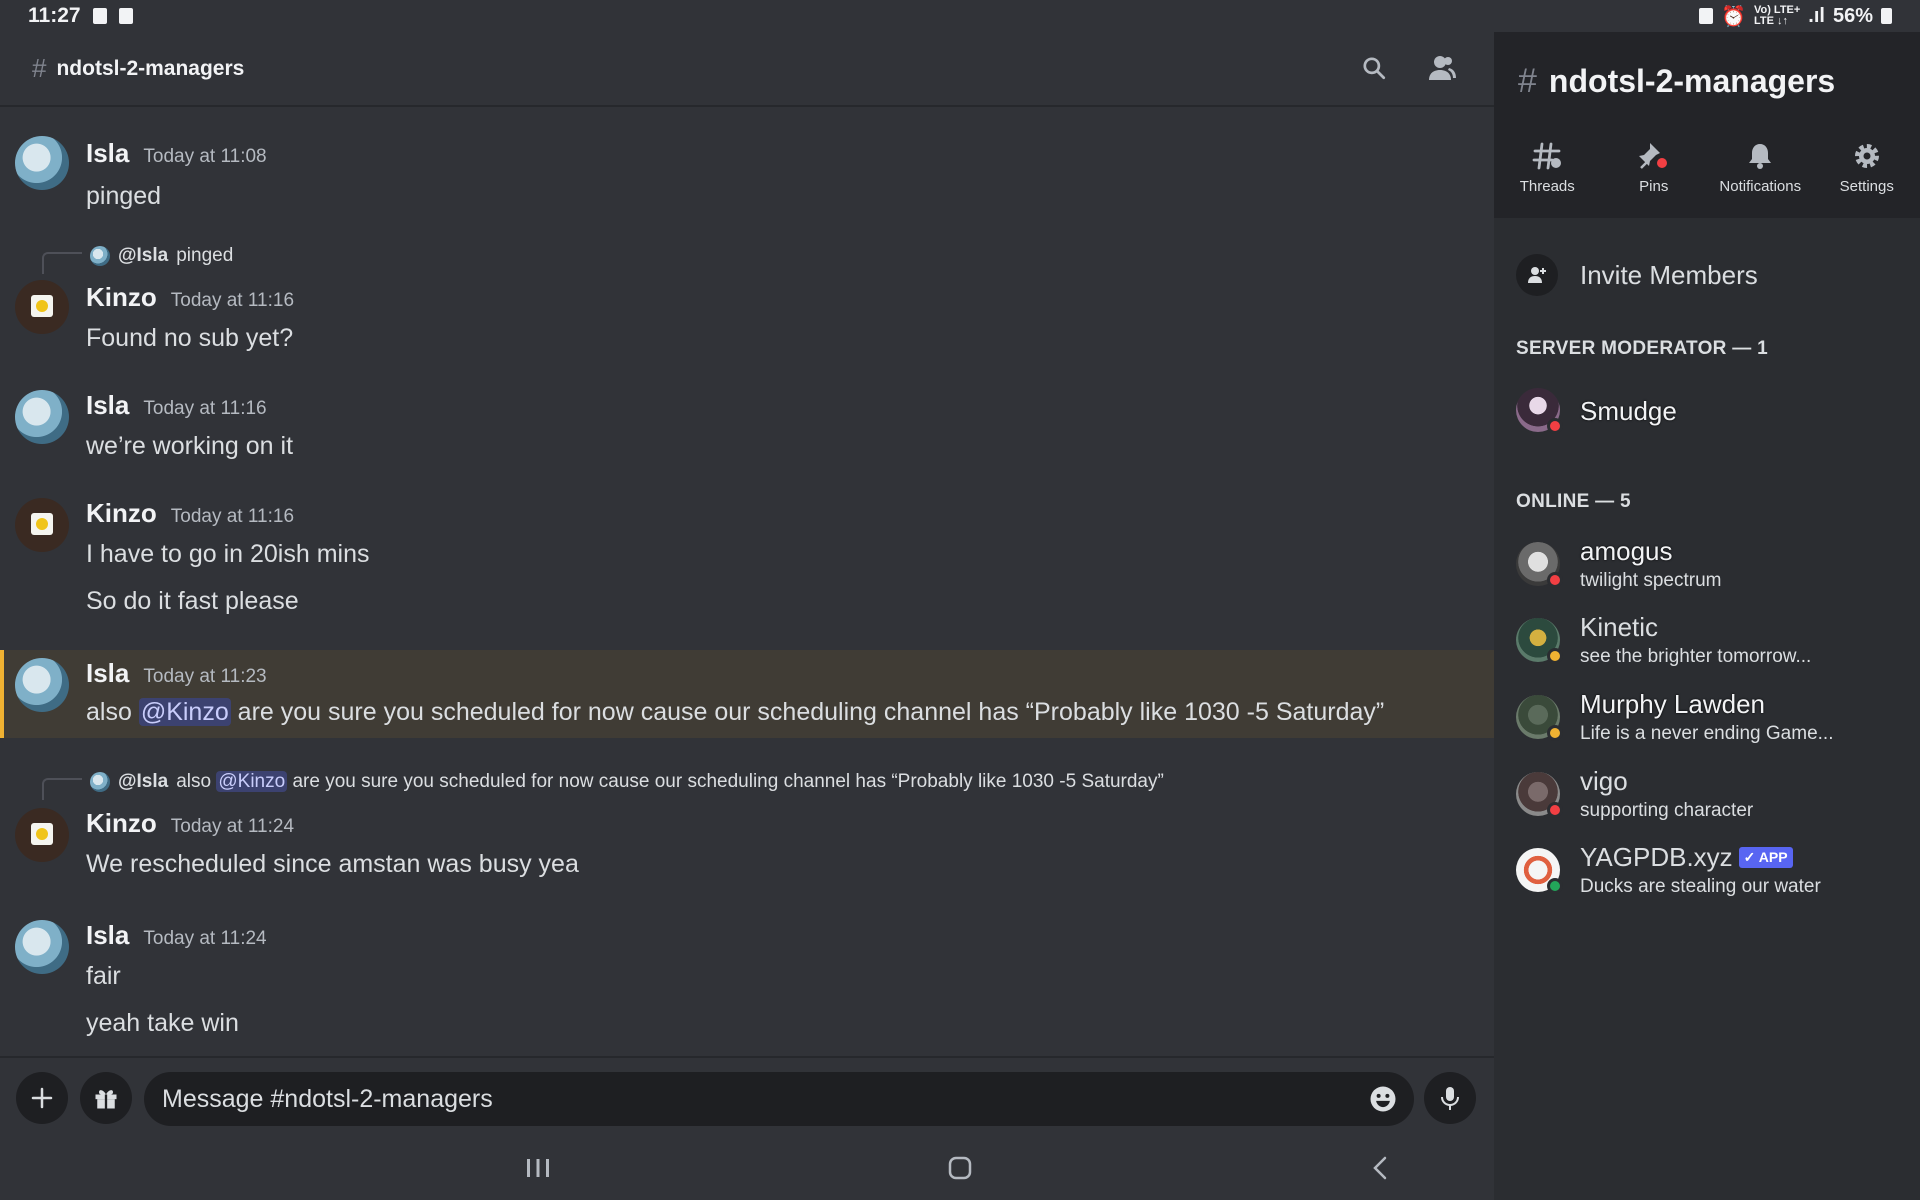 This screenshot has height=1200, width=1920. I want to click on member-section-title: ONLINE — 5, so click(1573, 501).